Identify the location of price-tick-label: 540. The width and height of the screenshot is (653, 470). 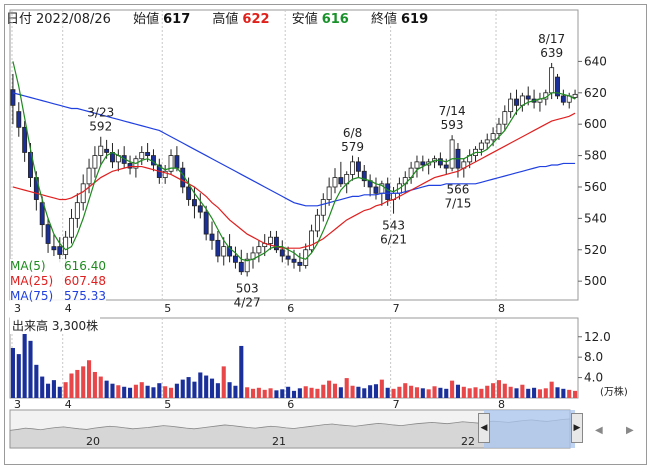
(595, 218).